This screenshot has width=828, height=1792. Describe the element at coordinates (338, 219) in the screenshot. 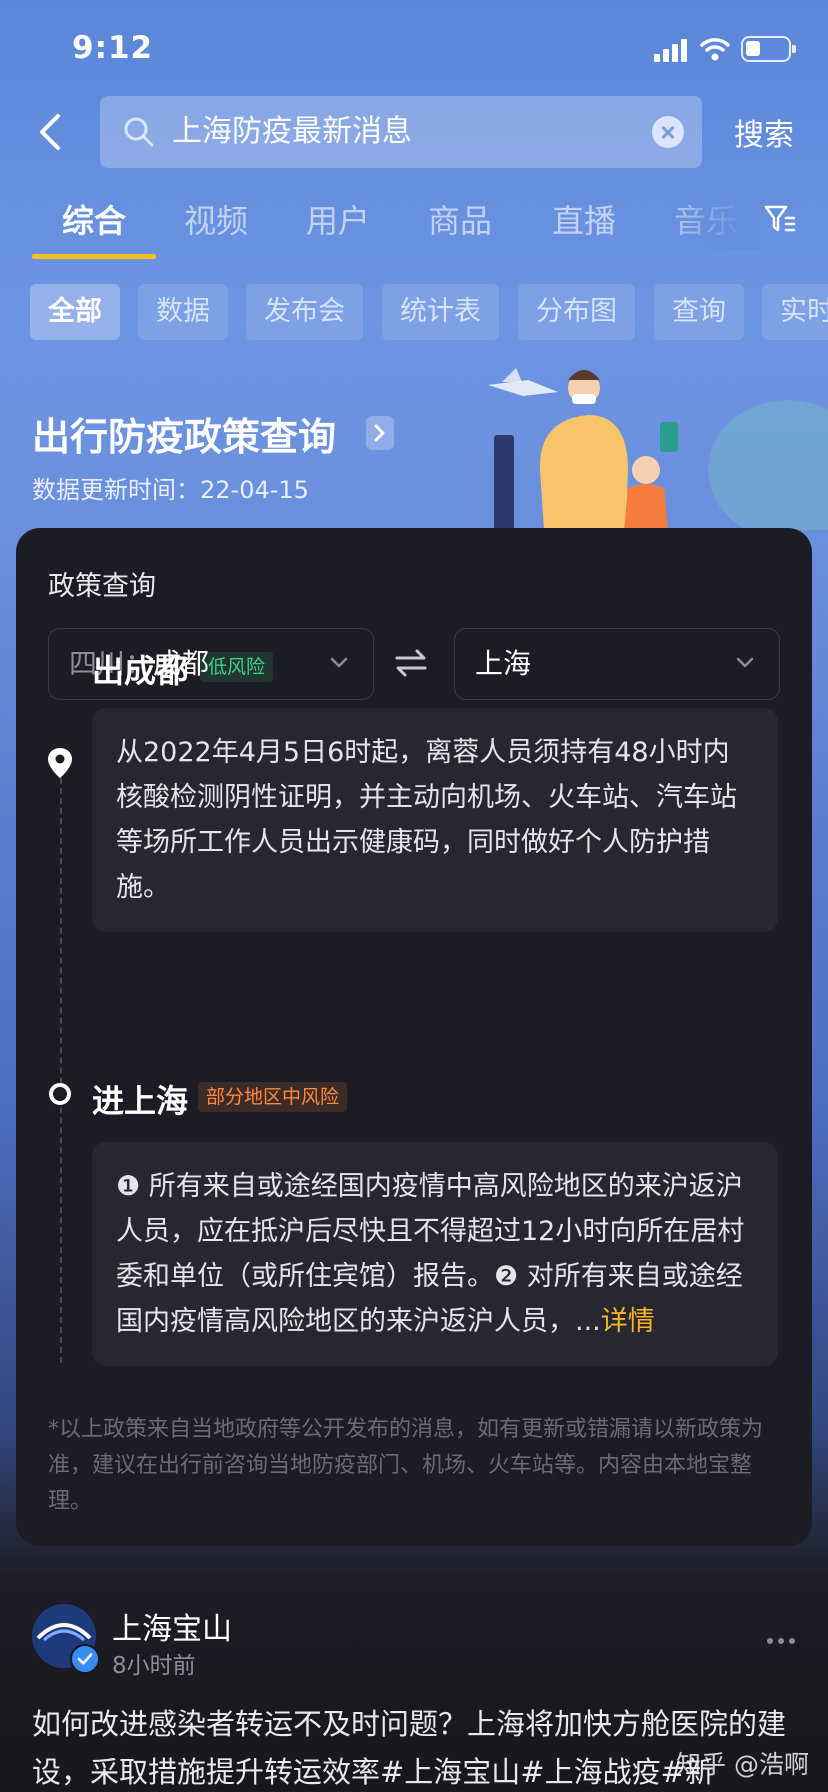

I see `tab-users: 用户` at that location.